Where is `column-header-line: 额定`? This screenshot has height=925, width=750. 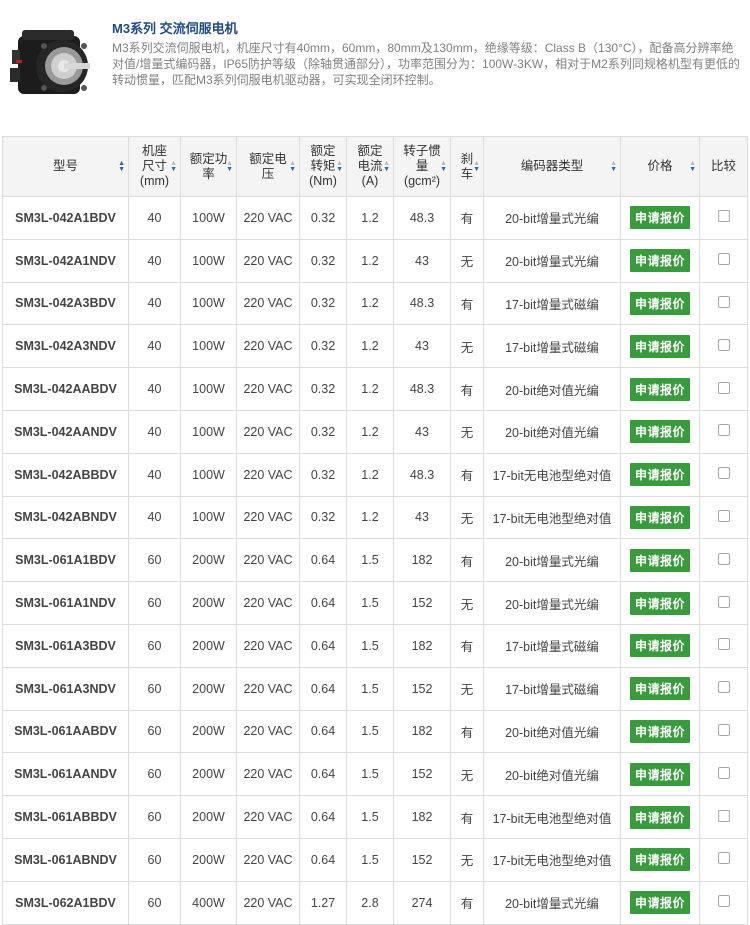 column-header-line: 额定 is located at coordinates (370, 151).